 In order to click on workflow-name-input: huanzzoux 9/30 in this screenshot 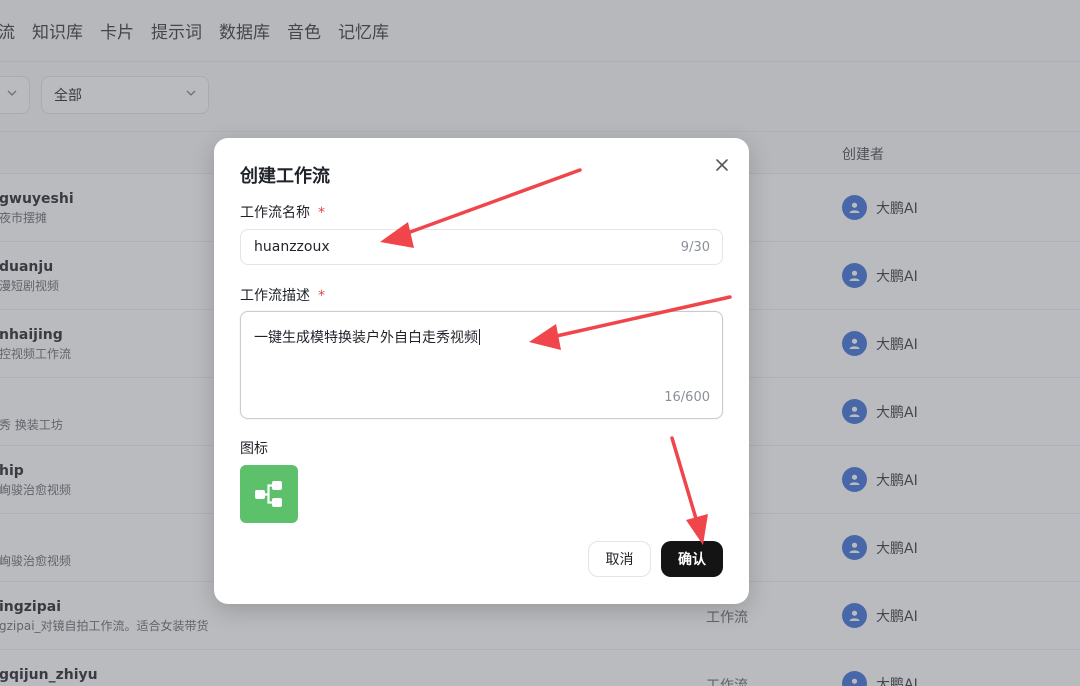, I will do `click(481, 247)`.